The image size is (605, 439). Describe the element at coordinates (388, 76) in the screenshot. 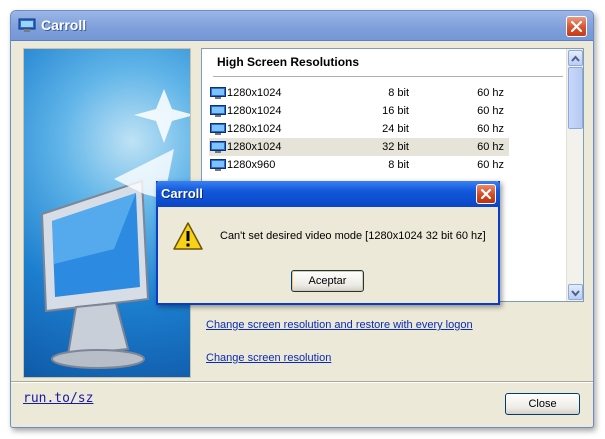

I see `header-divider` at that location.